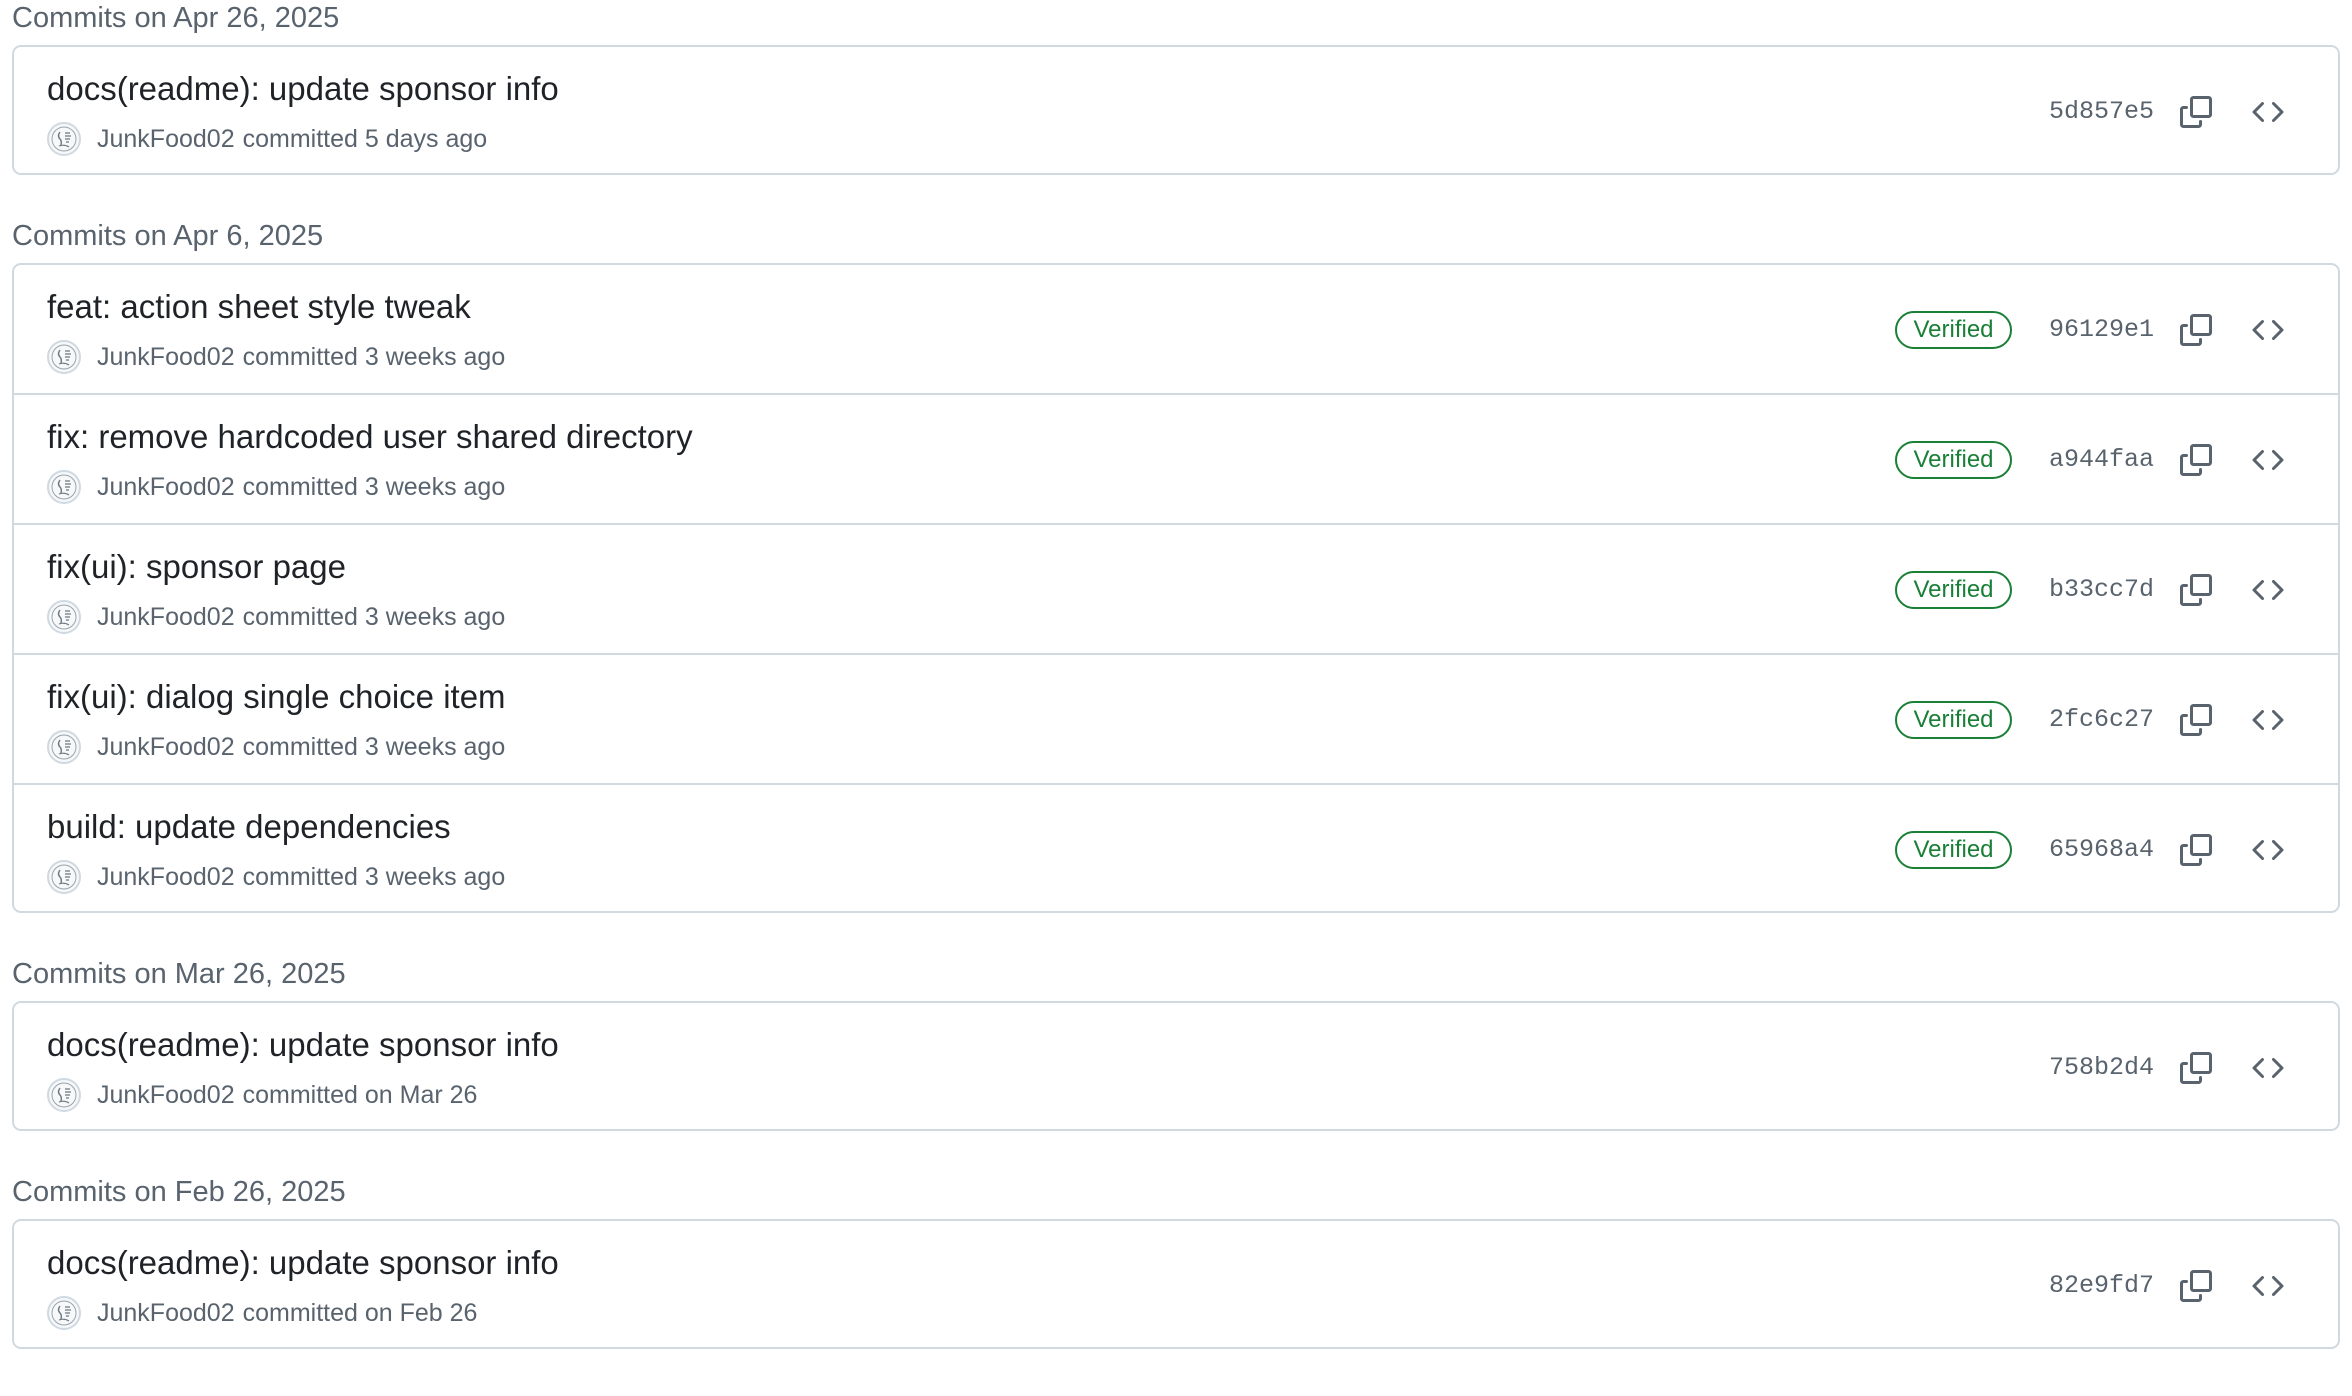 The image size is (2352, 1396). What do you see at coordinates (2101, 460) in the screenshot?
I see `commit-sha-link: a944faa` at bounding box center [2101, 460].